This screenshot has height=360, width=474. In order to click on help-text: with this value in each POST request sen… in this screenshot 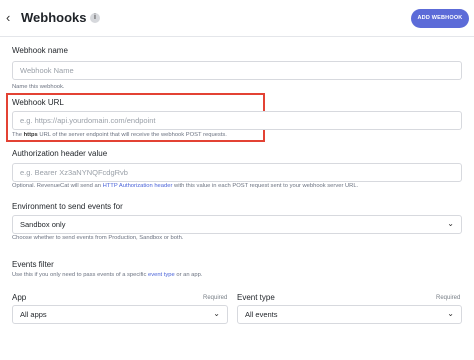, I will do `click(265, 186)`.